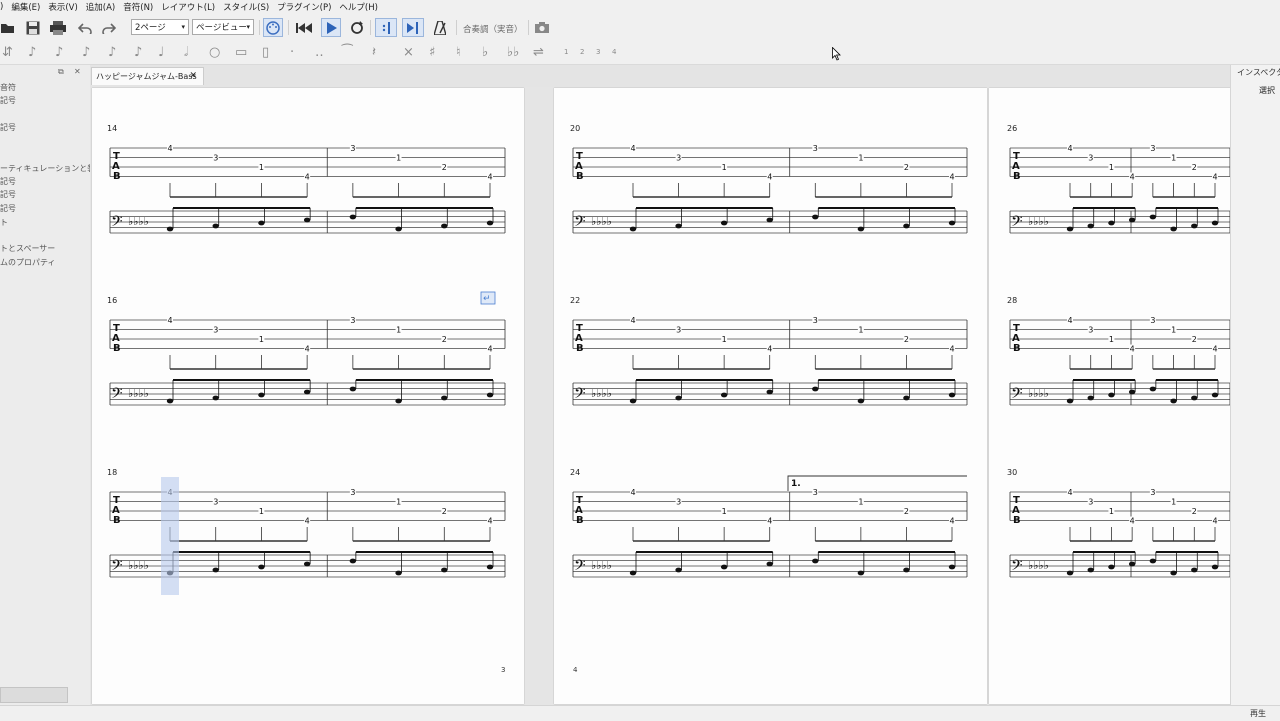 The width and height of the screenshot is (1280, 721). What do you see at coordinates (8, 27) in the screenshot?
I see `open-folder-icon` at bounding box center [8, 27].